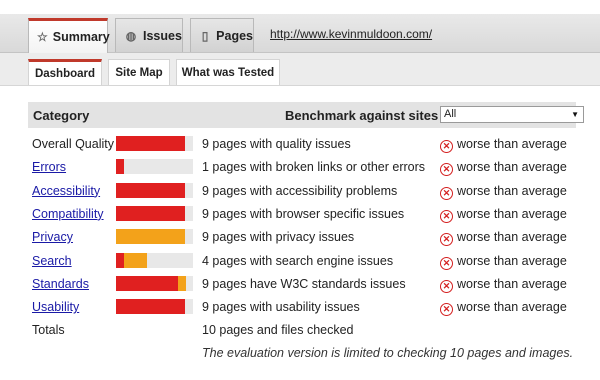 The height and width of the screenshot is (380, 600). I want to click on site-url-link: http://www.kevinmuldoon.com/, so click(351, 34).